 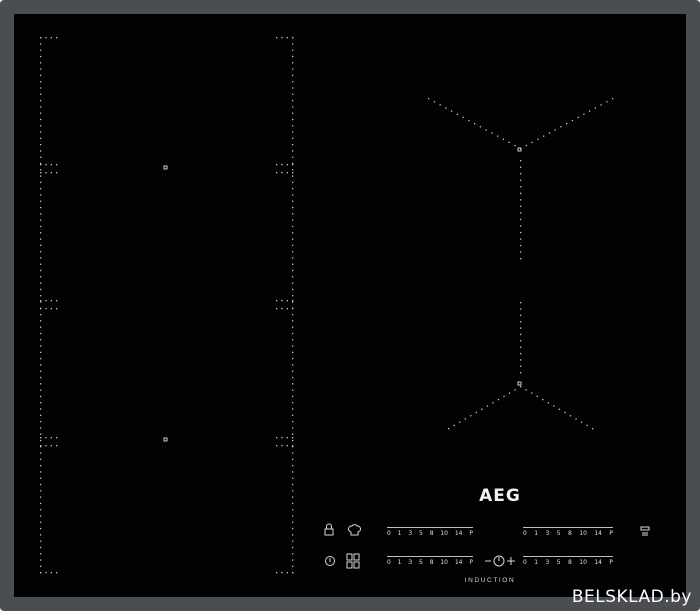 What do you see at coordinates (631, 597) in the screenshot?
I see `watermark: BELSKLAD.by` at bounding box center [631, 597].